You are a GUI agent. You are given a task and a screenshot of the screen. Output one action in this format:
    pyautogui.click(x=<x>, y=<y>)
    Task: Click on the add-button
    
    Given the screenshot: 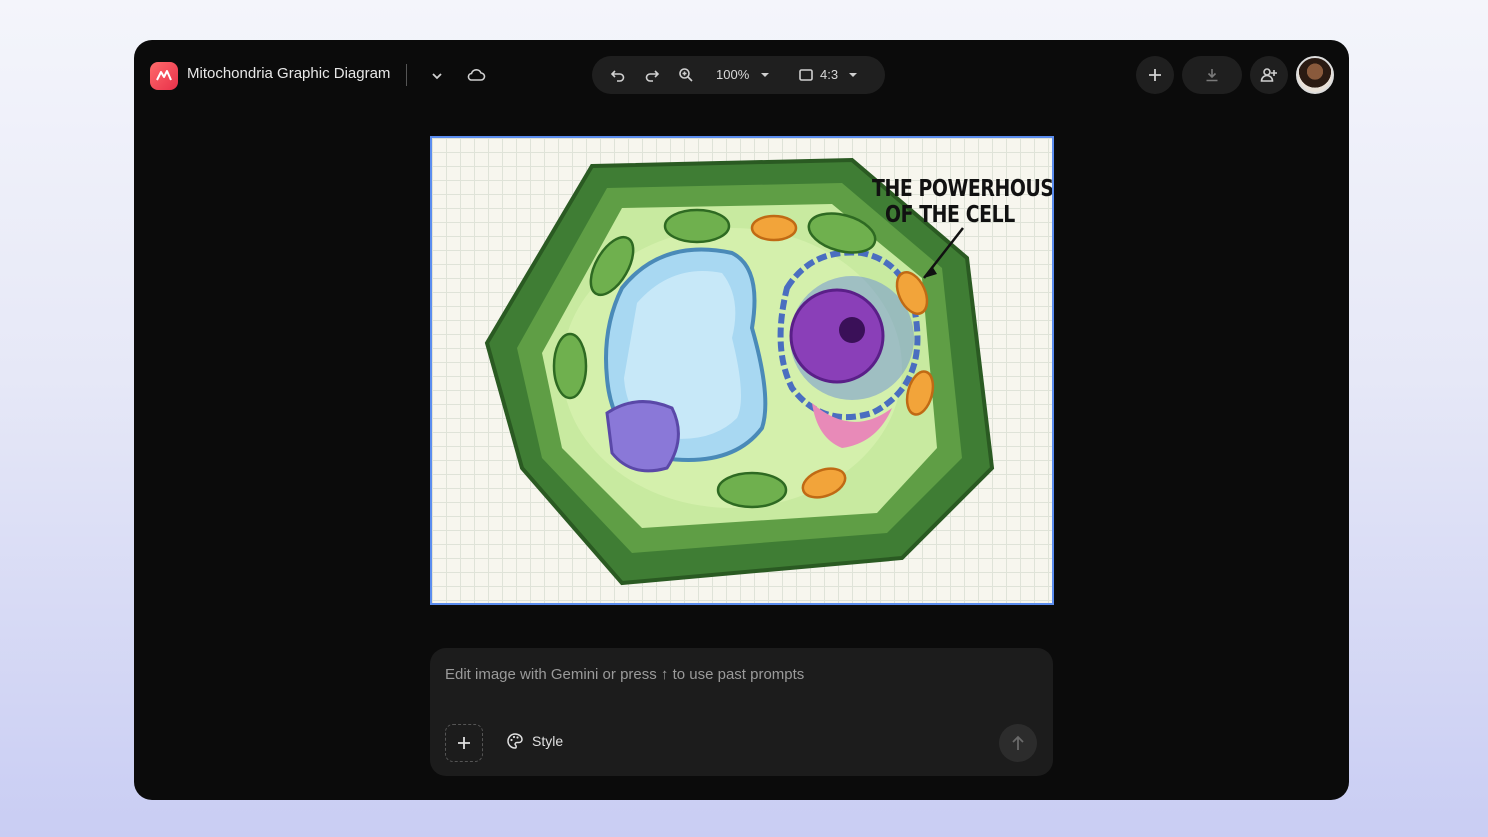 What is the action you would take?
    pyautogui.click(x=1155, y=75)
    